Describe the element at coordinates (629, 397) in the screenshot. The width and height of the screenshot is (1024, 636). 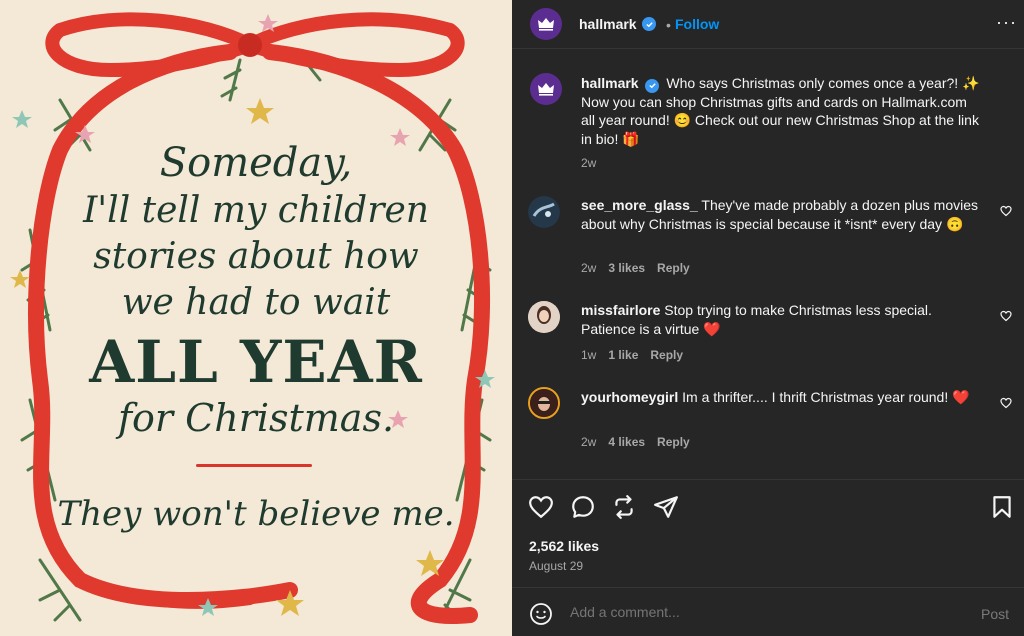
I see `comment-username: yourhomeygirl` at that location.